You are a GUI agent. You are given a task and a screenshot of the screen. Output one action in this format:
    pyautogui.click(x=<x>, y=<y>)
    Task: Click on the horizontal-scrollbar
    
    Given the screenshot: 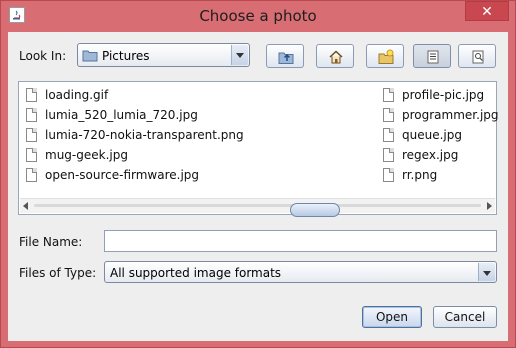 What is the action you would take?
    pyautogui.click(x=257, y=207)
    